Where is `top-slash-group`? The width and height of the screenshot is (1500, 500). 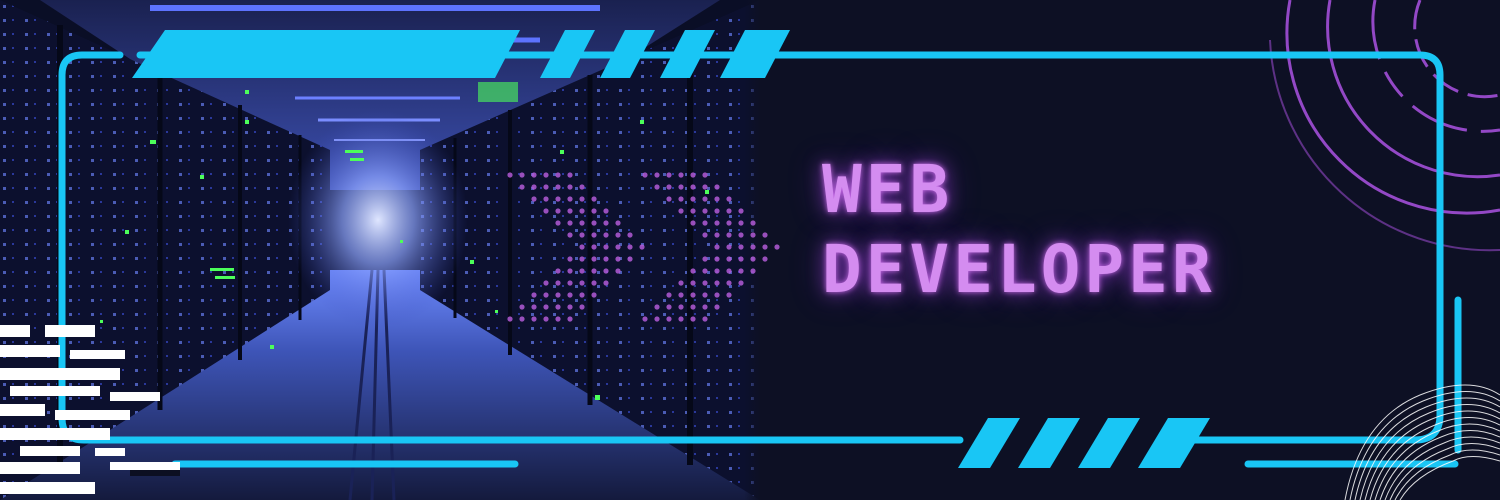 top-slash-group is located at coordinates (461, 54).